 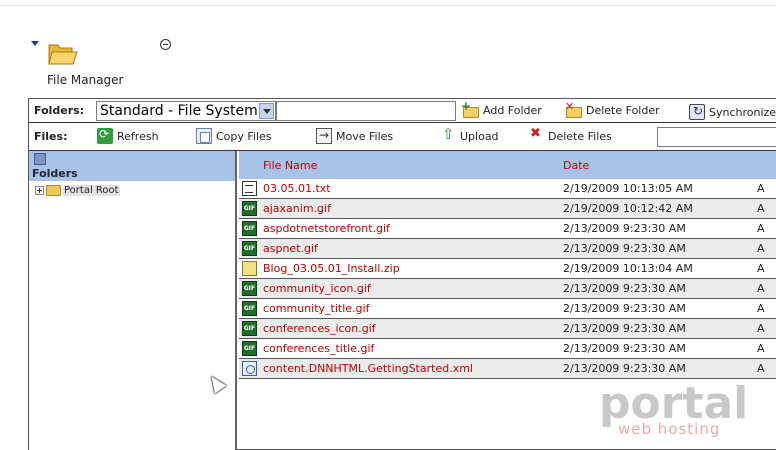 I want to click on folder-path-input, so click(x=366, y=111).